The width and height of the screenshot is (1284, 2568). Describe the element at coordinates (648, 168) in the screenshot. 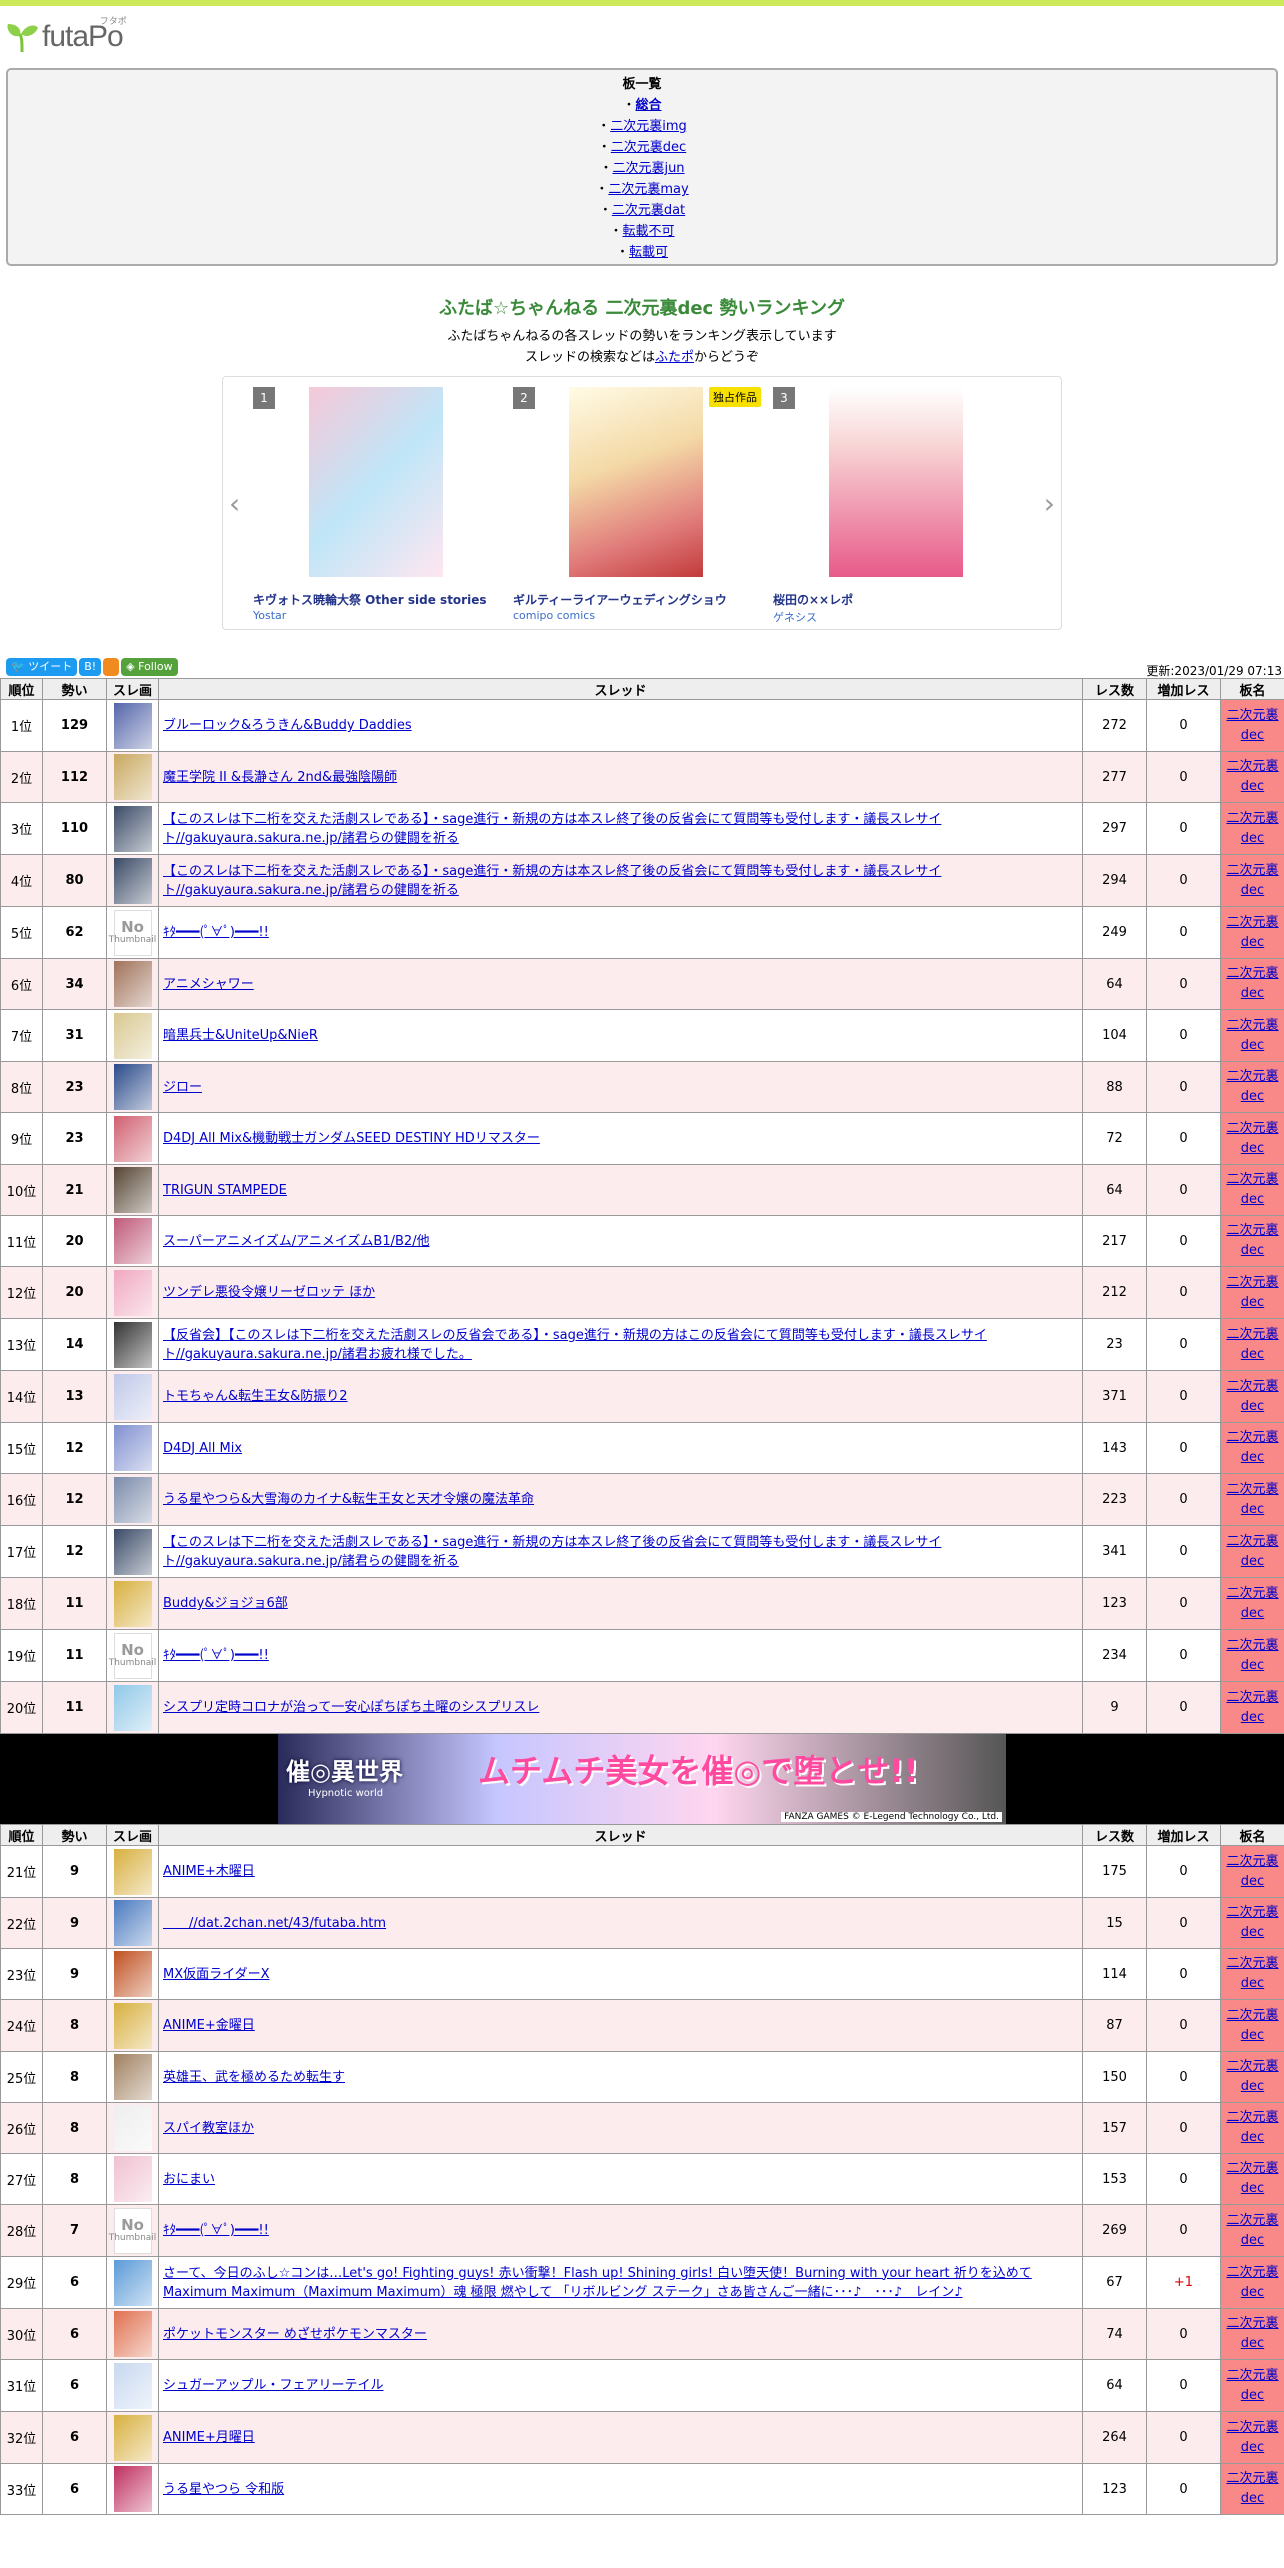

I see `board-link: 二次元裏jun` at that location.